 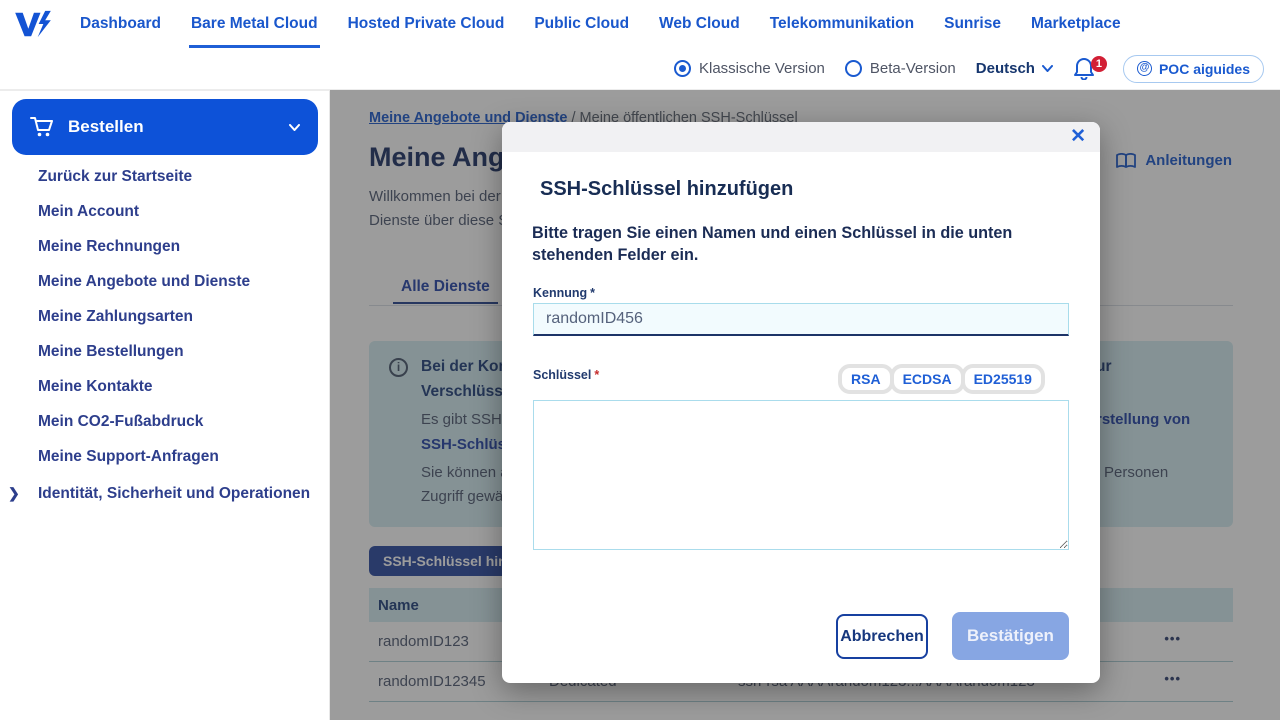 What do you see at coordinates (1144, 68) in the screenshot?
I see `user-icon: @` at bounding box center [1144, 68].